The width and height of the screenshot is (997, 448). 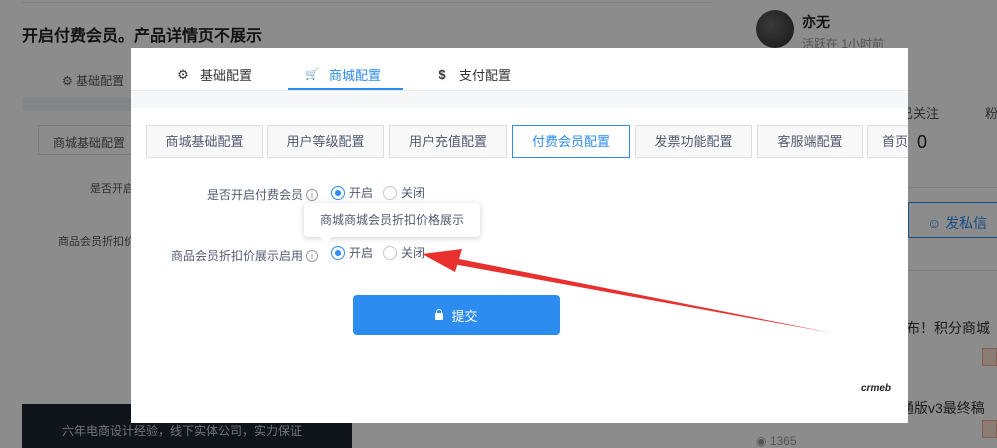 What do you see at coordinates (391, 220) in the screenshot?
I see `tooltip-text: 商城商城会员折扣价格展示` at bounding box center [391, 220].